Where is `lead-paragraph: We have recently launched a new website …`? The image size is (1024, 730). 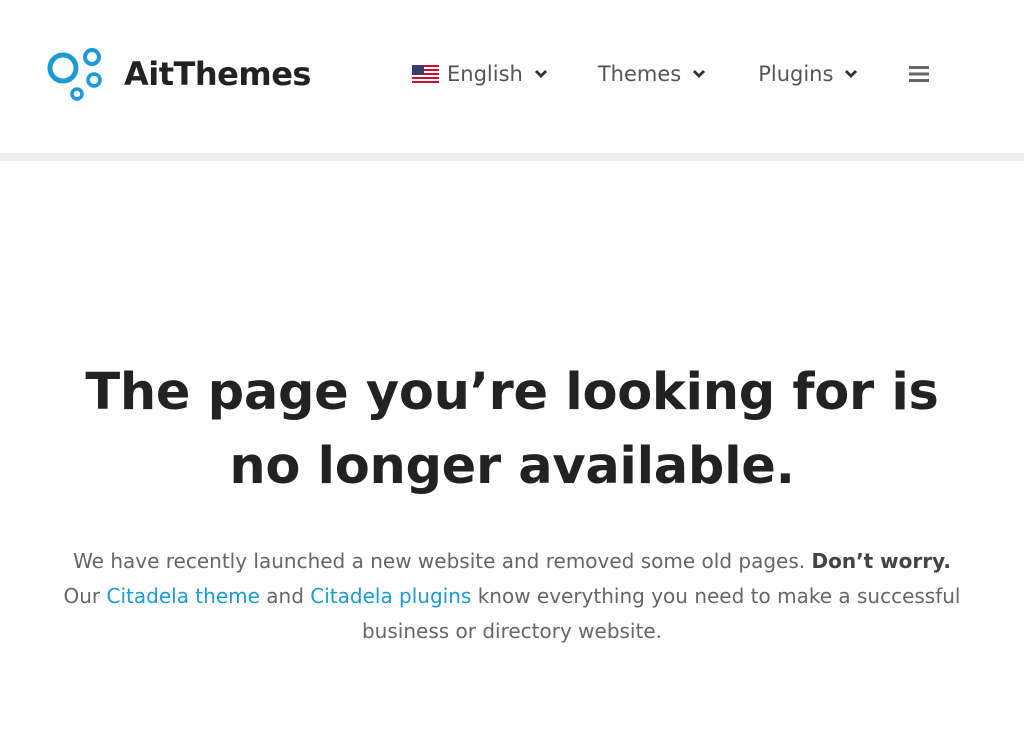
lead-paragraph: We have recently launched a new website … is located at coordinates (512, 596).